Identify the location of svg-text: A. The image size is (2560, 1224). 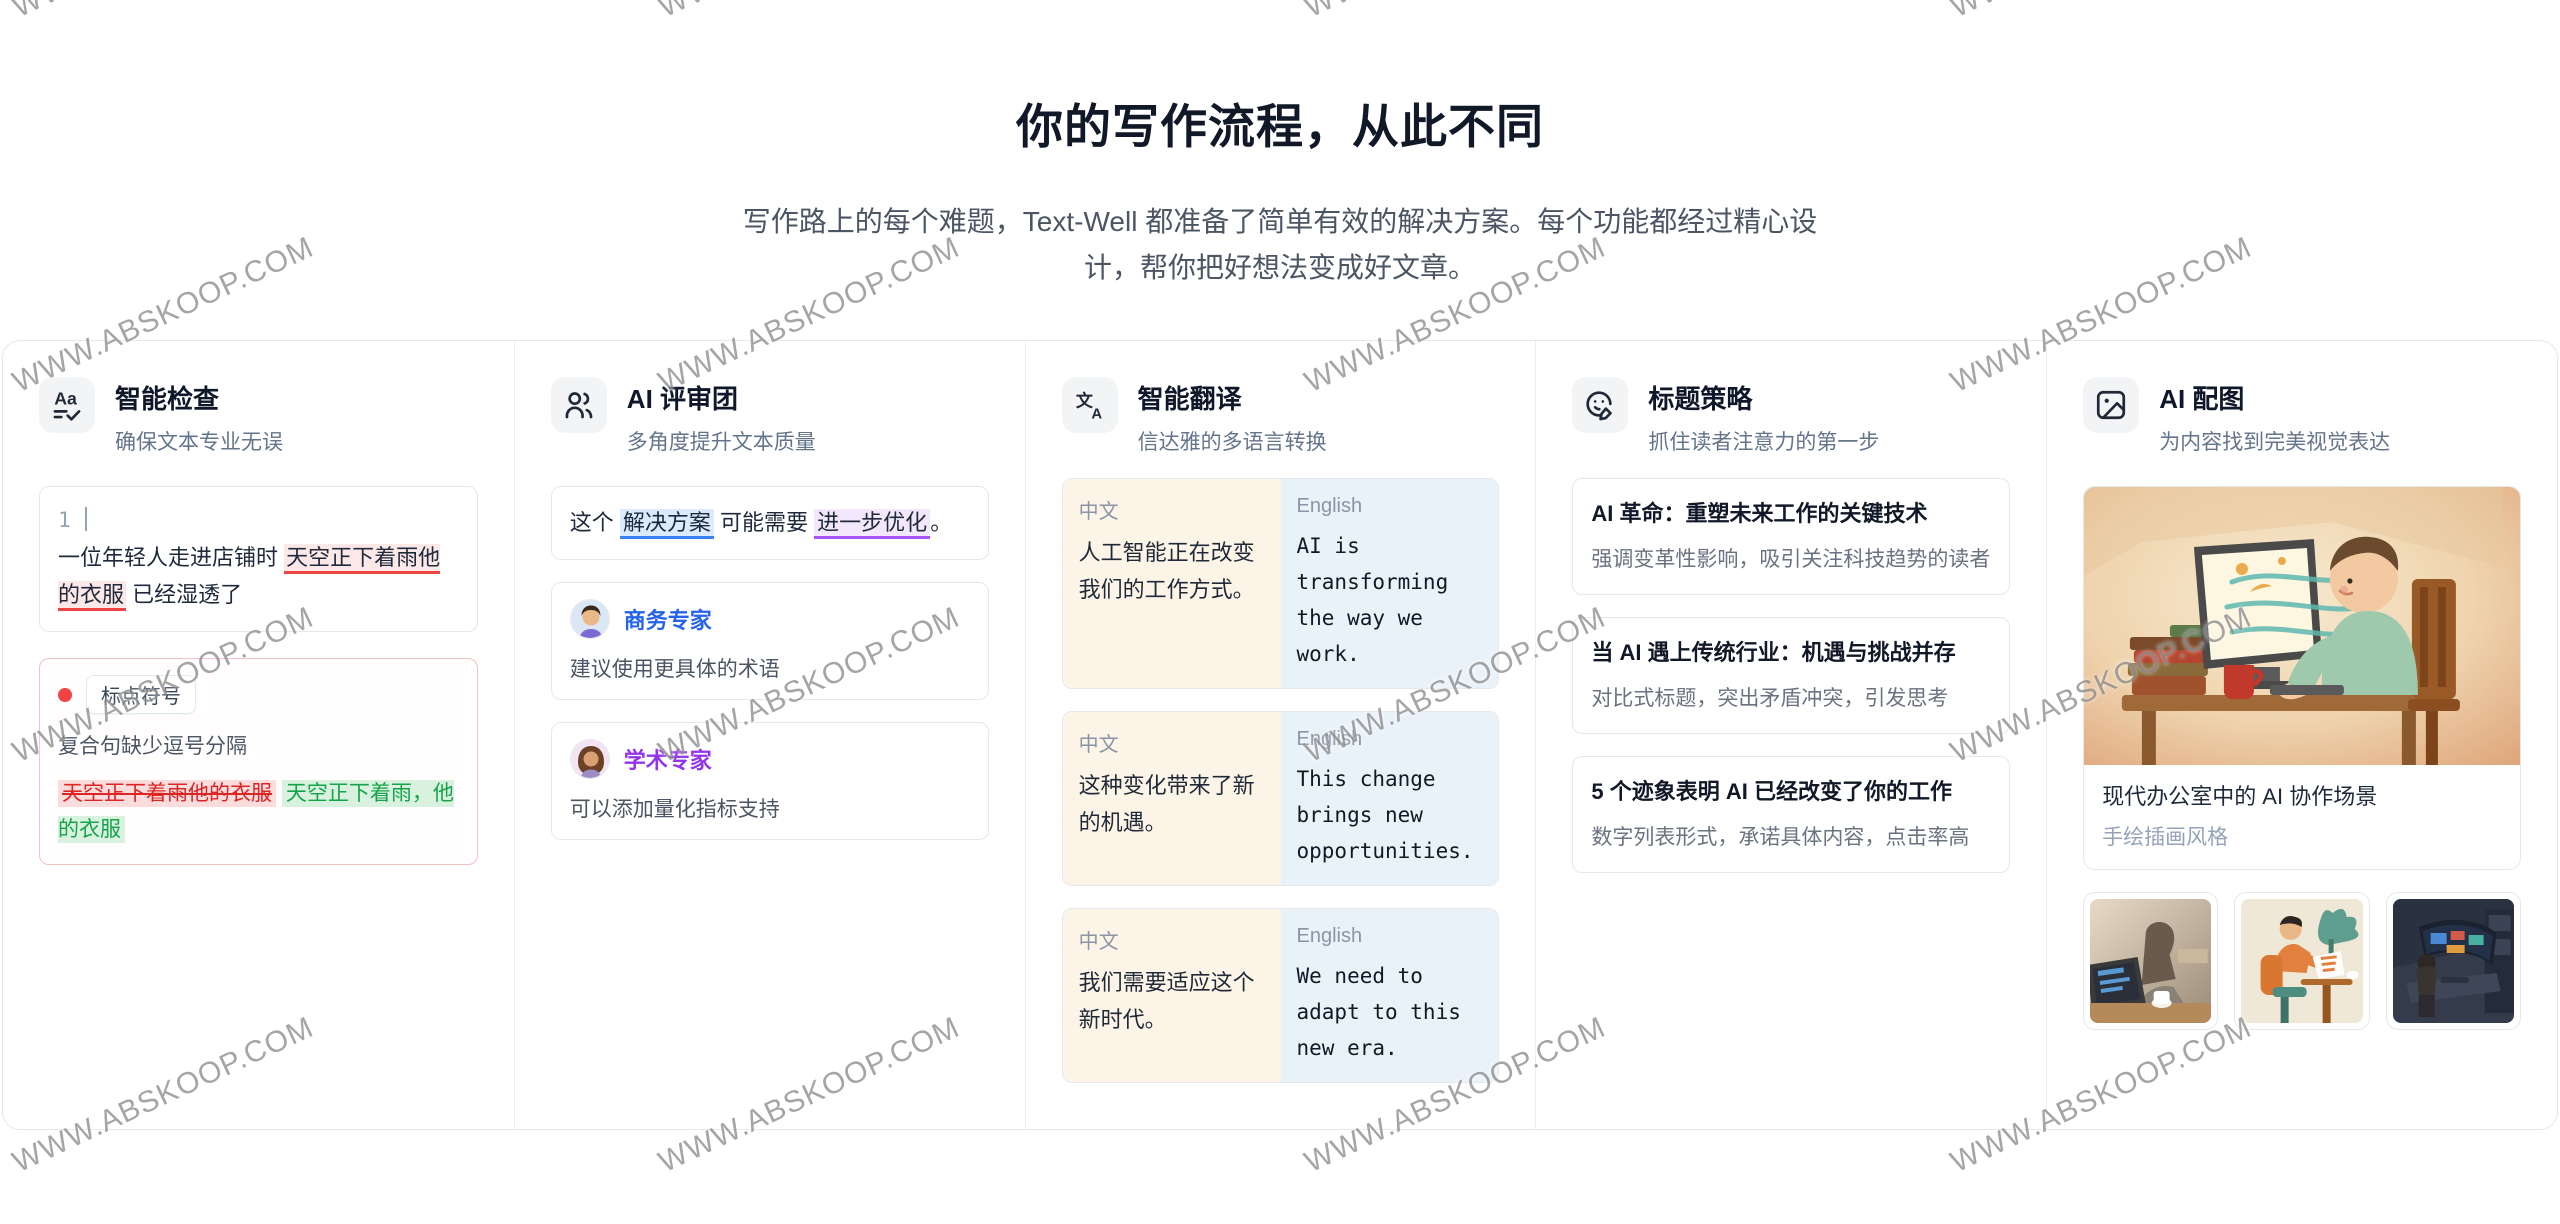
(1096, 414).